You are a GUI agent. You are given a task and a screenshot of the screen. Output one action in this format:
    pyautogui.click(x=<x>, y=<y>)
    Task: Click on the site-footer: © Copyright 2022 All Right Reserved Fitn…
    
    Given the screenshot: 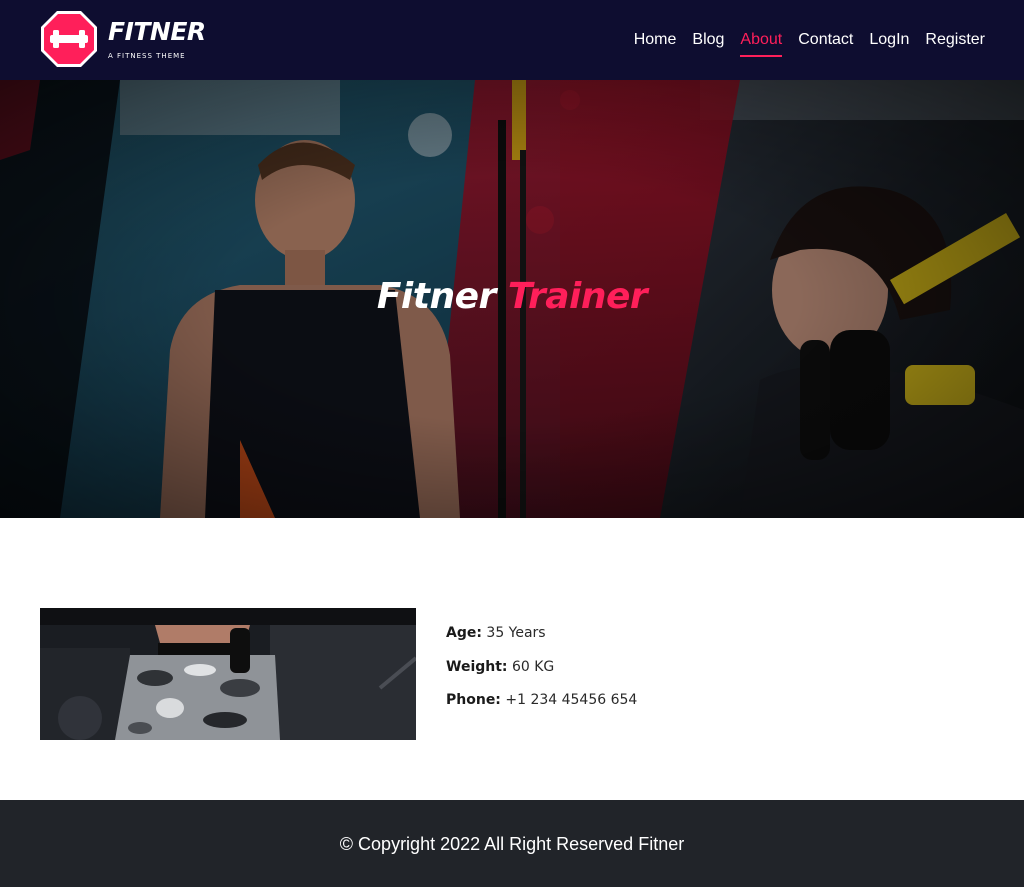 What is the action you would take?
    pyautogui.click(x=512, y=843)
    